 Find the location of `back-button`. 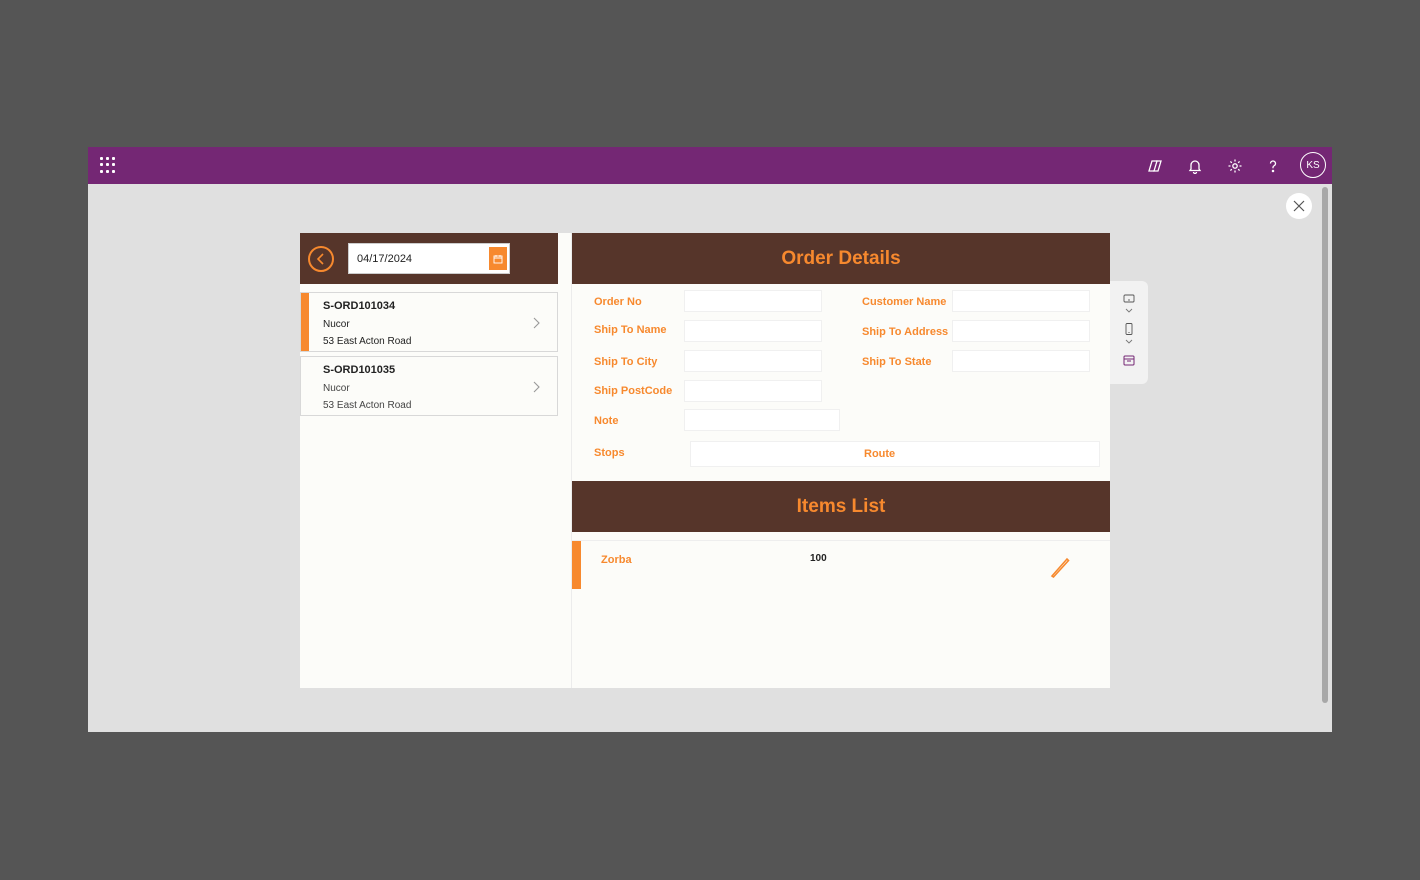

back-button is located at coordinates (321, 259).